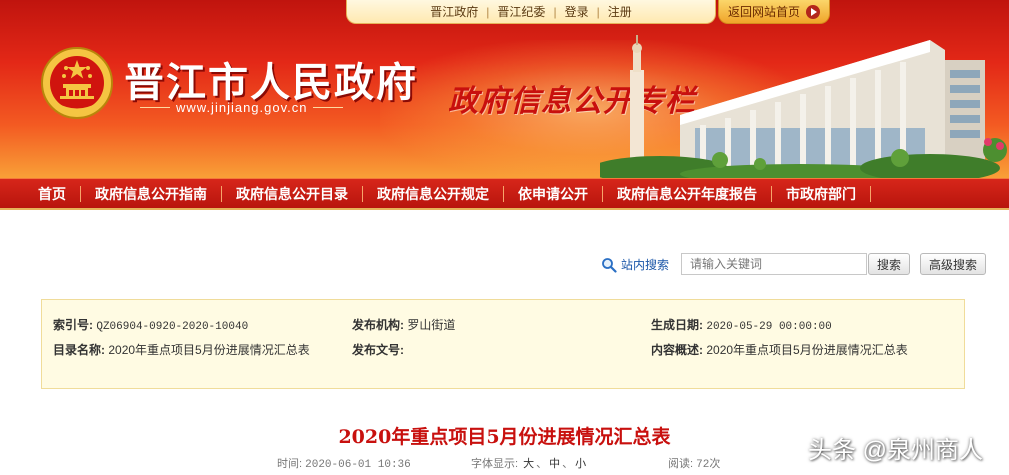 This screenshot has height=475, width=1009. Describe the element at coordinates (774, 264) in the screenshot. I see `search-input` at that location.